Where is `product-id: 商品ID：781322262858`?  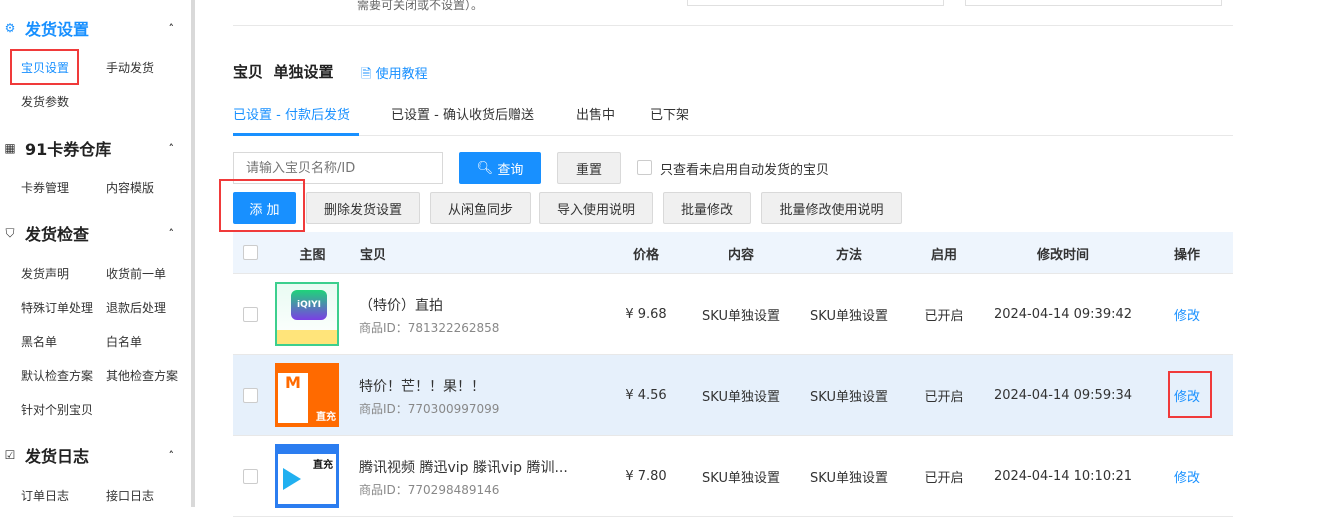 product-id: 商品ID：781322262858 is located at coordinates (429, 328).